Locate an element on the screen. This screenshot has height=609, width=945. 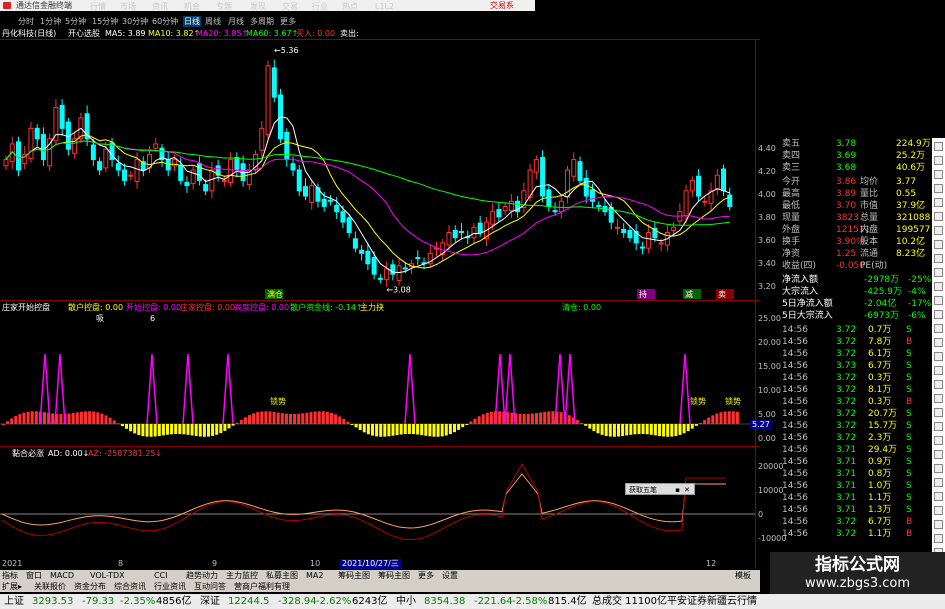
period-tab-daily: 日线 is located at coordinates (192, 21).